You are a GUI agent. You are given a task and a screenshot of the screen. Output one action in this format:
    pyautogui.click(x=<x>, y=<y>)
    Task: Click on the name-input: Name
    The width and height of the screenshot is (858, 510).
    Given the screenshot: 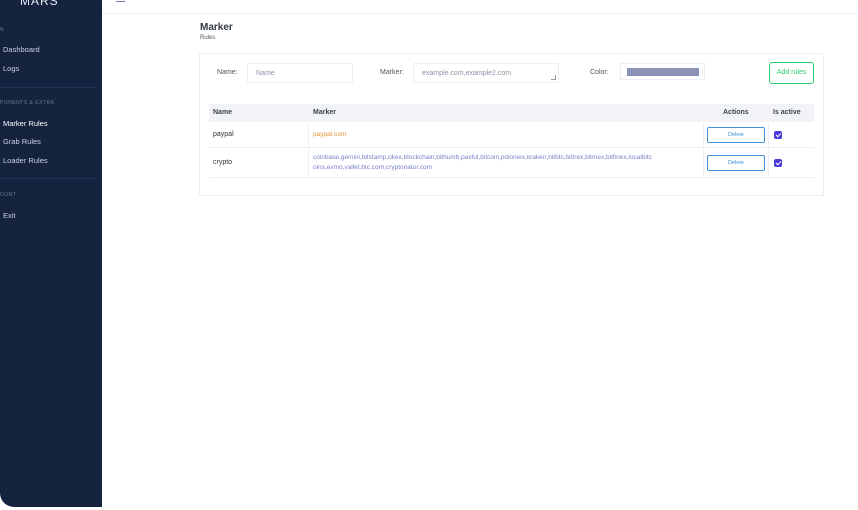 What is the action you would take?
    pyautogui.click(x=300, y=73)
    